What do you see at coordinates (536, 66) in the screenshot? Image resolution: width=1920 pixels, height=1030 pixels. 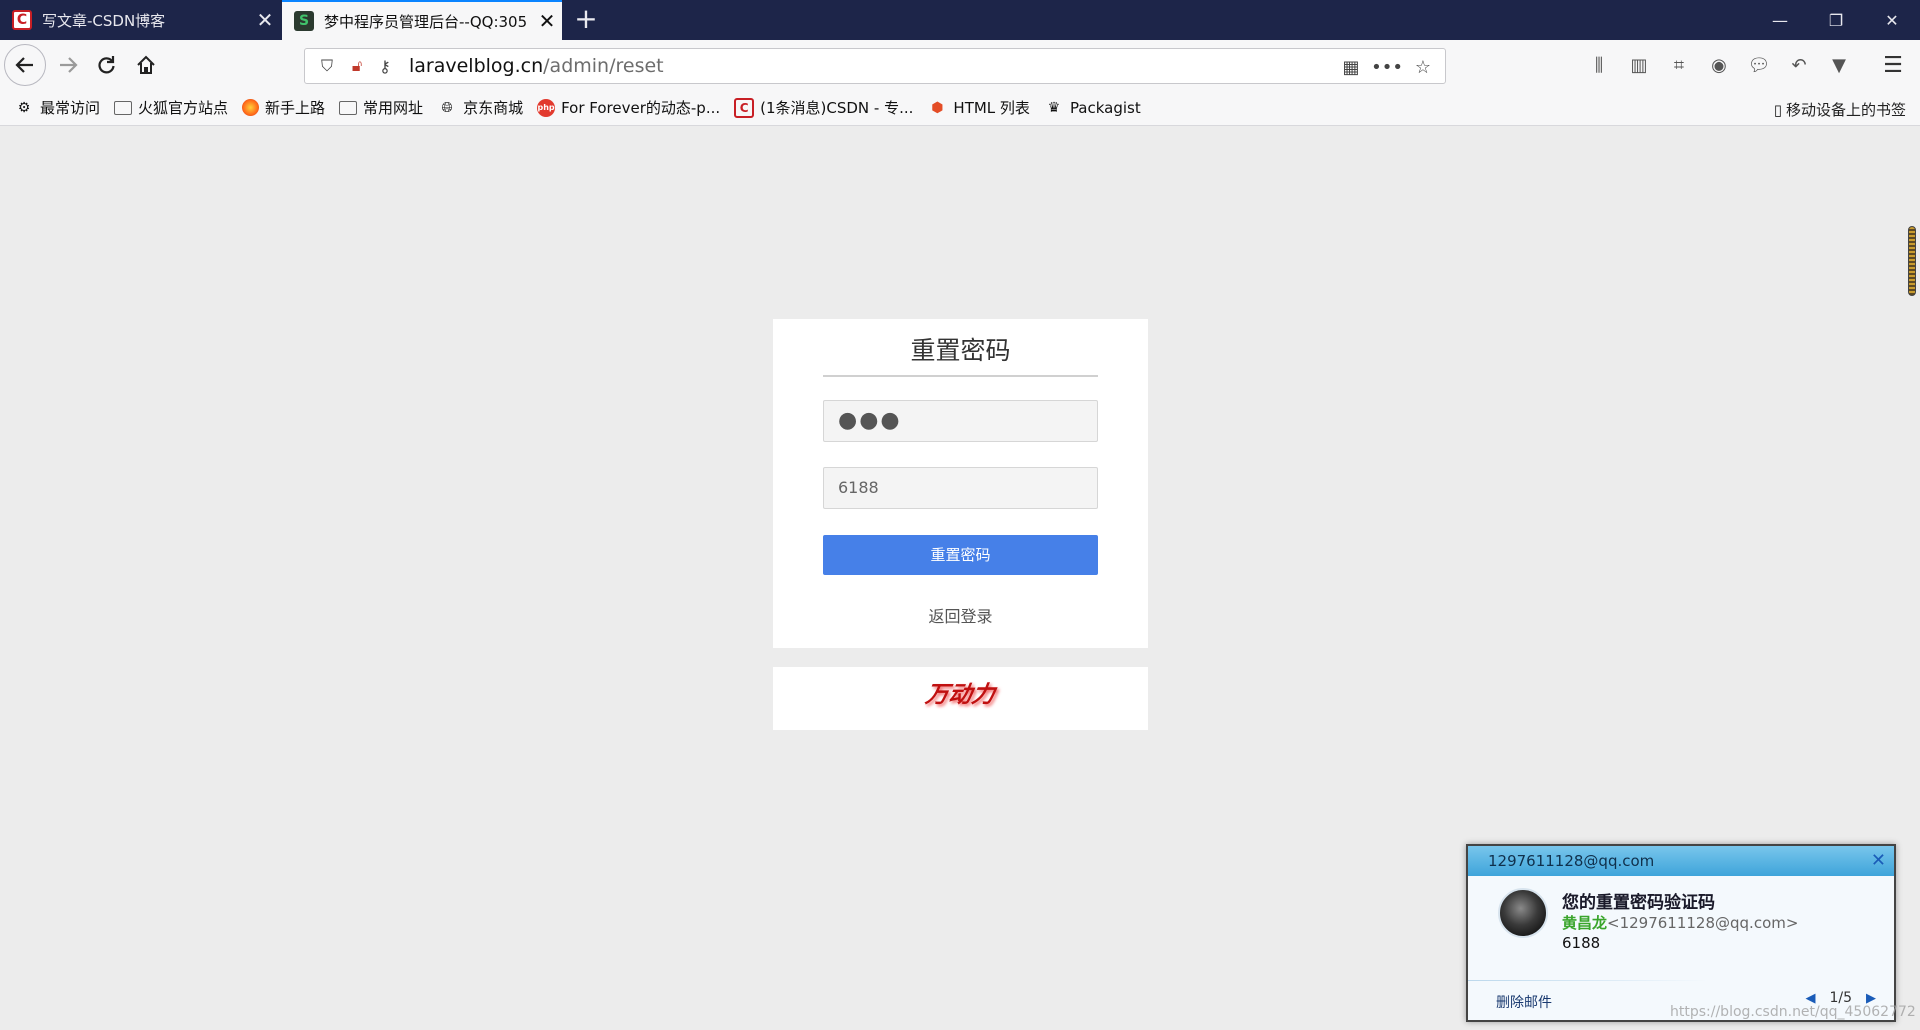 I see `url-text: laravelblog.cn/admin/reset` at bounding box center [536, 66].